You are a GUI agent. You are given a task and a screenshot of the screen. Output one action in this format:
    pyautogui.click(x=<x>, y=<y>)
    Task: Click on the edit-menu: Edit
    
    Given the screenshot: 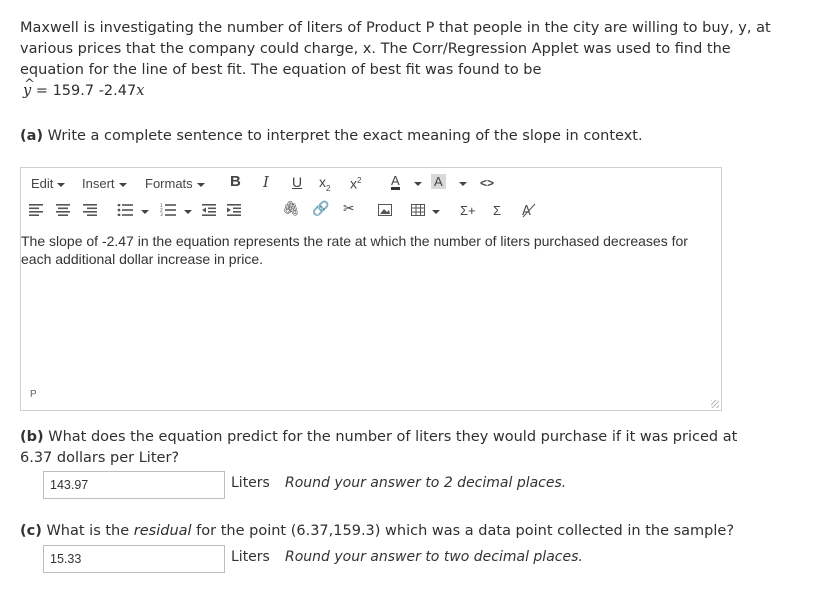 What is the action you would take?
    pyautogui.click(x=48, y=184)
    